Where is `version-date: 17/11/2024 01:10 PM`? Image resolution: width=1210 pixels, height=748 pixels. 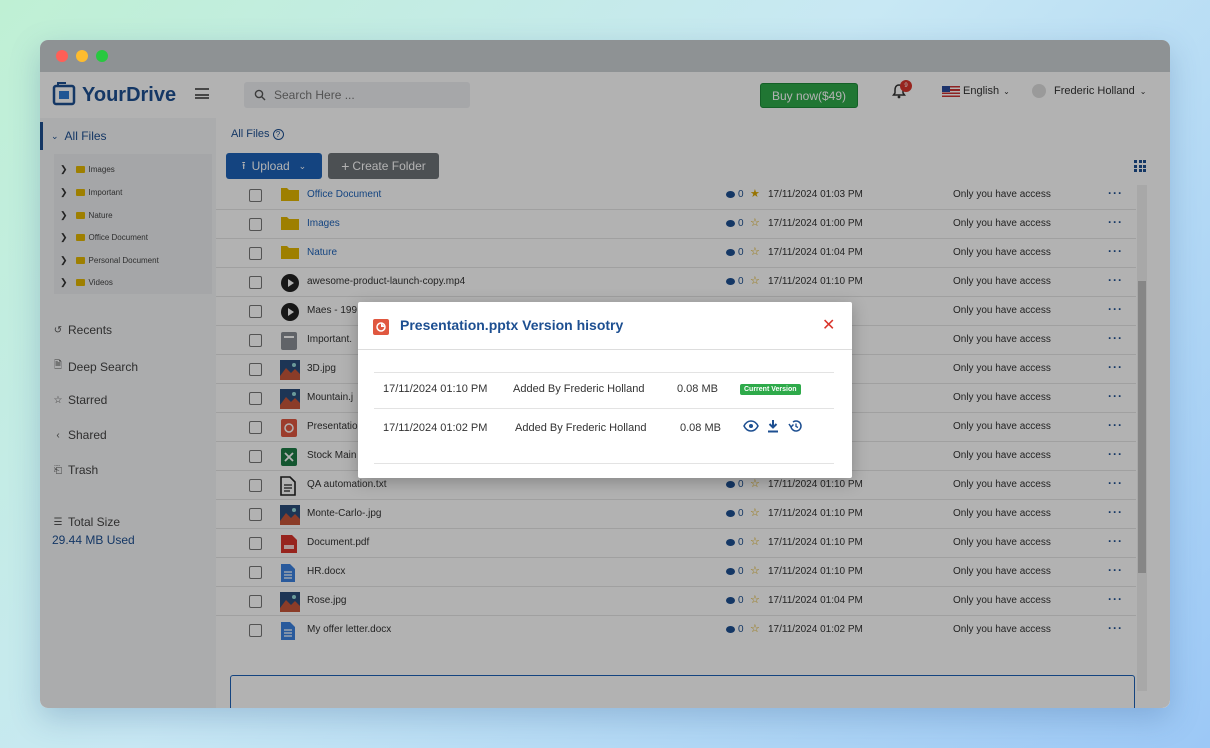 version-date: 17/11/2024 01:10 PM is located at coordinates (435, 389).